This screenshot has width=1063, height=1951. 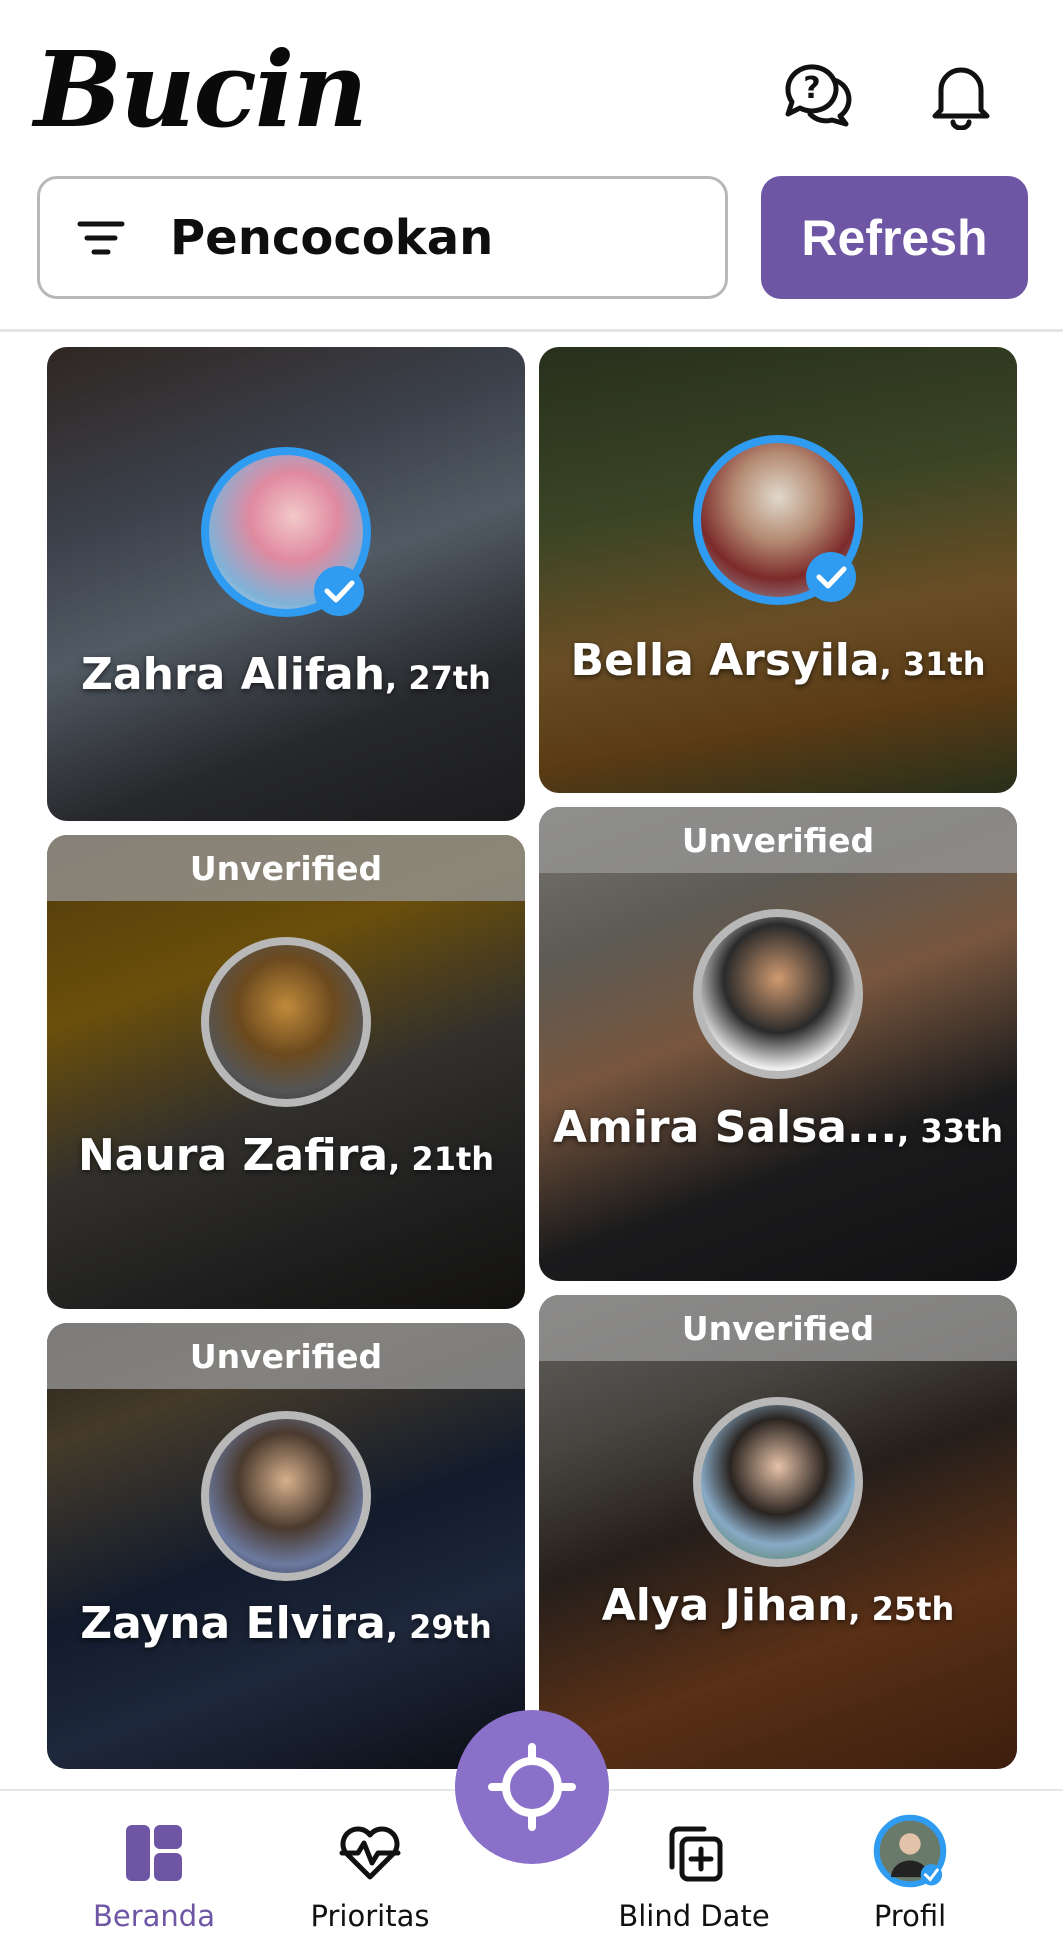 I want to click on profile-card: Unverified Amira Salsa..., 33th, so click(x=778, y=1044).